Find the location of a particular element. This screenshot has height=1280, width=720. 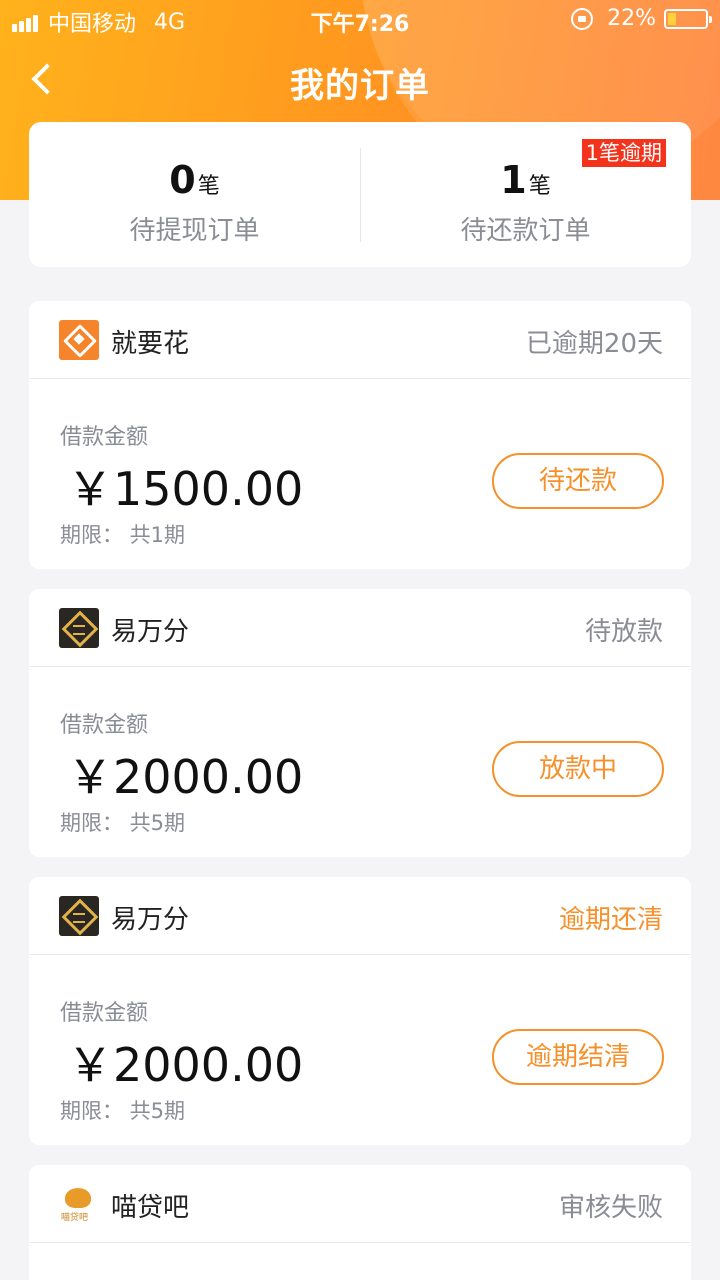

miaodaiba-logo-icon: 喵贷吧 is located at coordinates (79, 1204).